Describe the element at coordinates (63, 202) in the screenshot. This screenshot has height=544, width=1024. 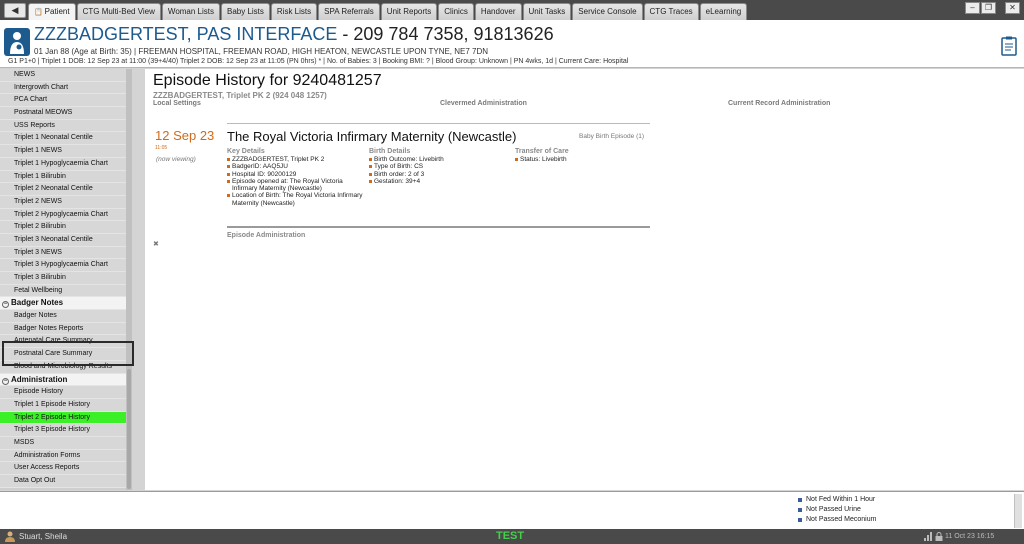
I see `sidebar-item-triplet-2-news: Triplet 2 NEWS` at that location.